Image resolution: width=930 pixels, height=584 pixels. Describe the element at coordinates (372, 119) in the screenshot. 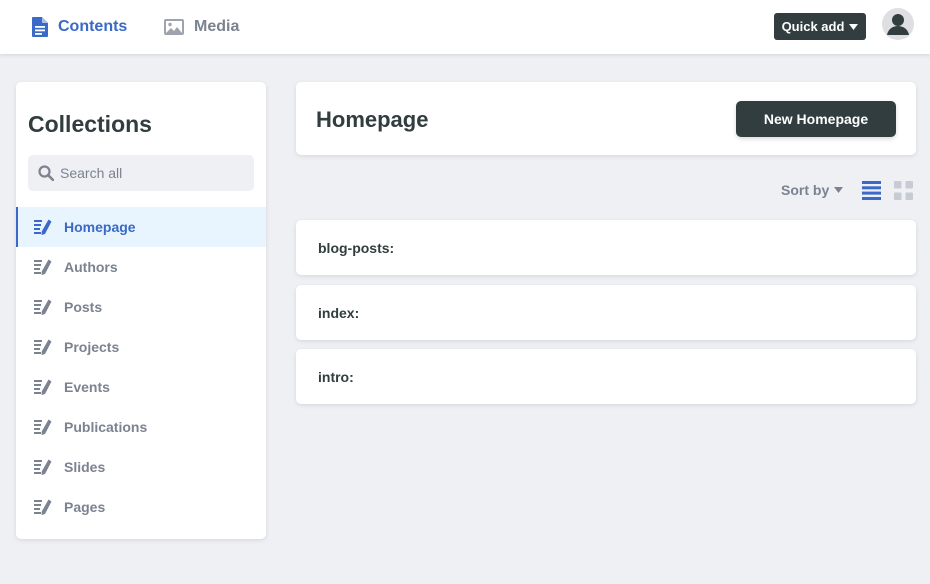

I see `collection-title: Homepage` at that location.